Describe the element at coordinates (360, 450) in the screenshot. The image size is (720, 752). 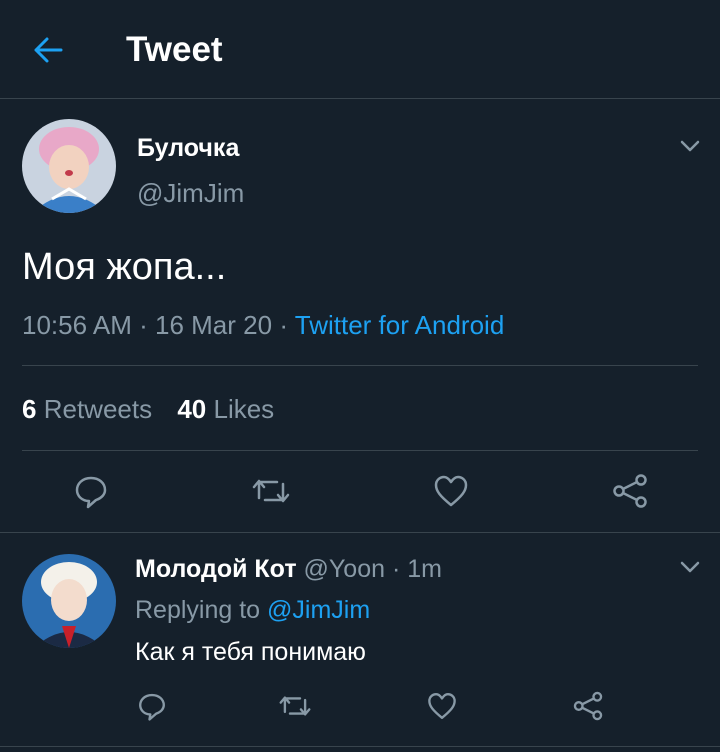
I see `stats-divider` at that location.